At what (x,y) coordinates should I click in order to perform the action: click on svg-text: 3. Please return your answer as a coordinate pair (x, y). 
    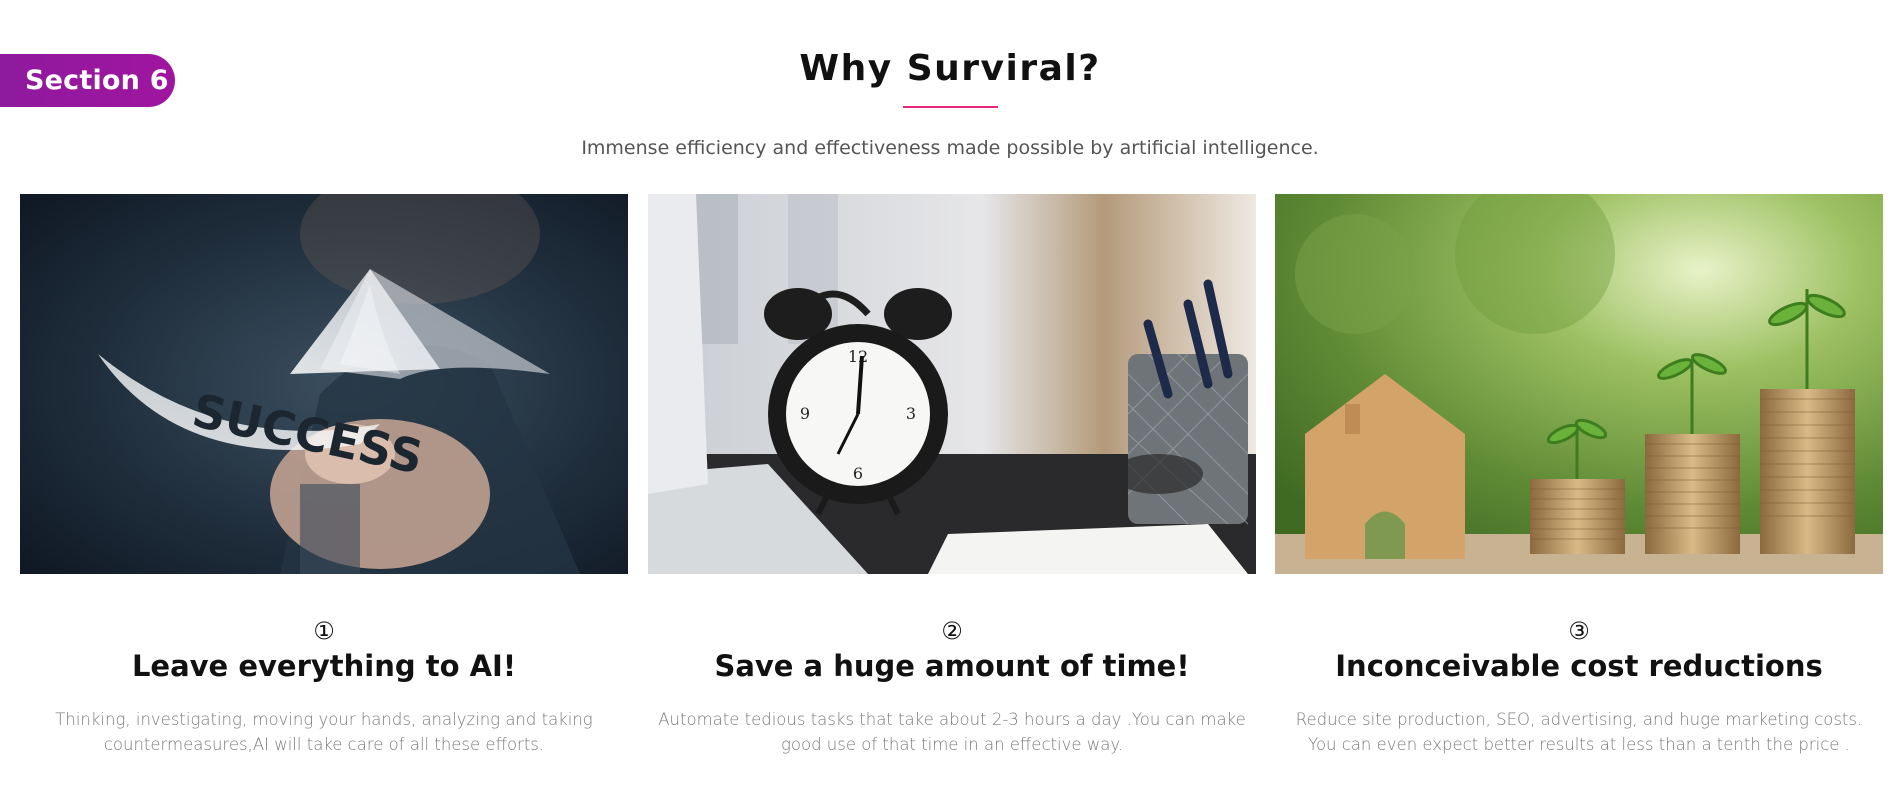
    Looking at the image, I should click on (911, 413).